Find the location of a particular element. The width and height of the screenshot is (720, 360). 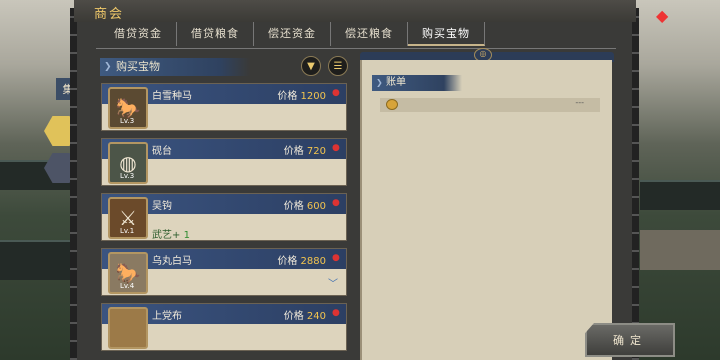

coin-icon is located at coordinates (392, 104).